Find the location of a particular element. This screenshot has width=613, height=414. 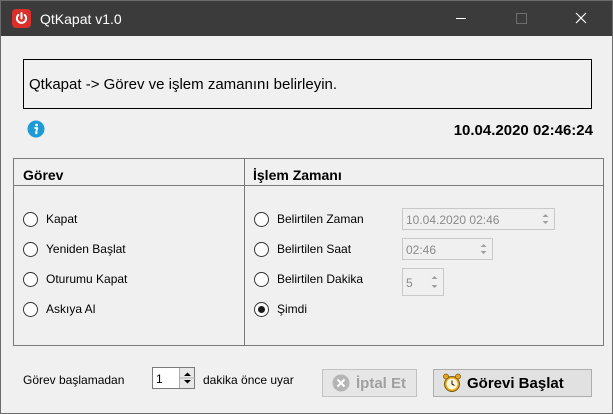

reminder-value: 1 is located at coordinates (159, 379).